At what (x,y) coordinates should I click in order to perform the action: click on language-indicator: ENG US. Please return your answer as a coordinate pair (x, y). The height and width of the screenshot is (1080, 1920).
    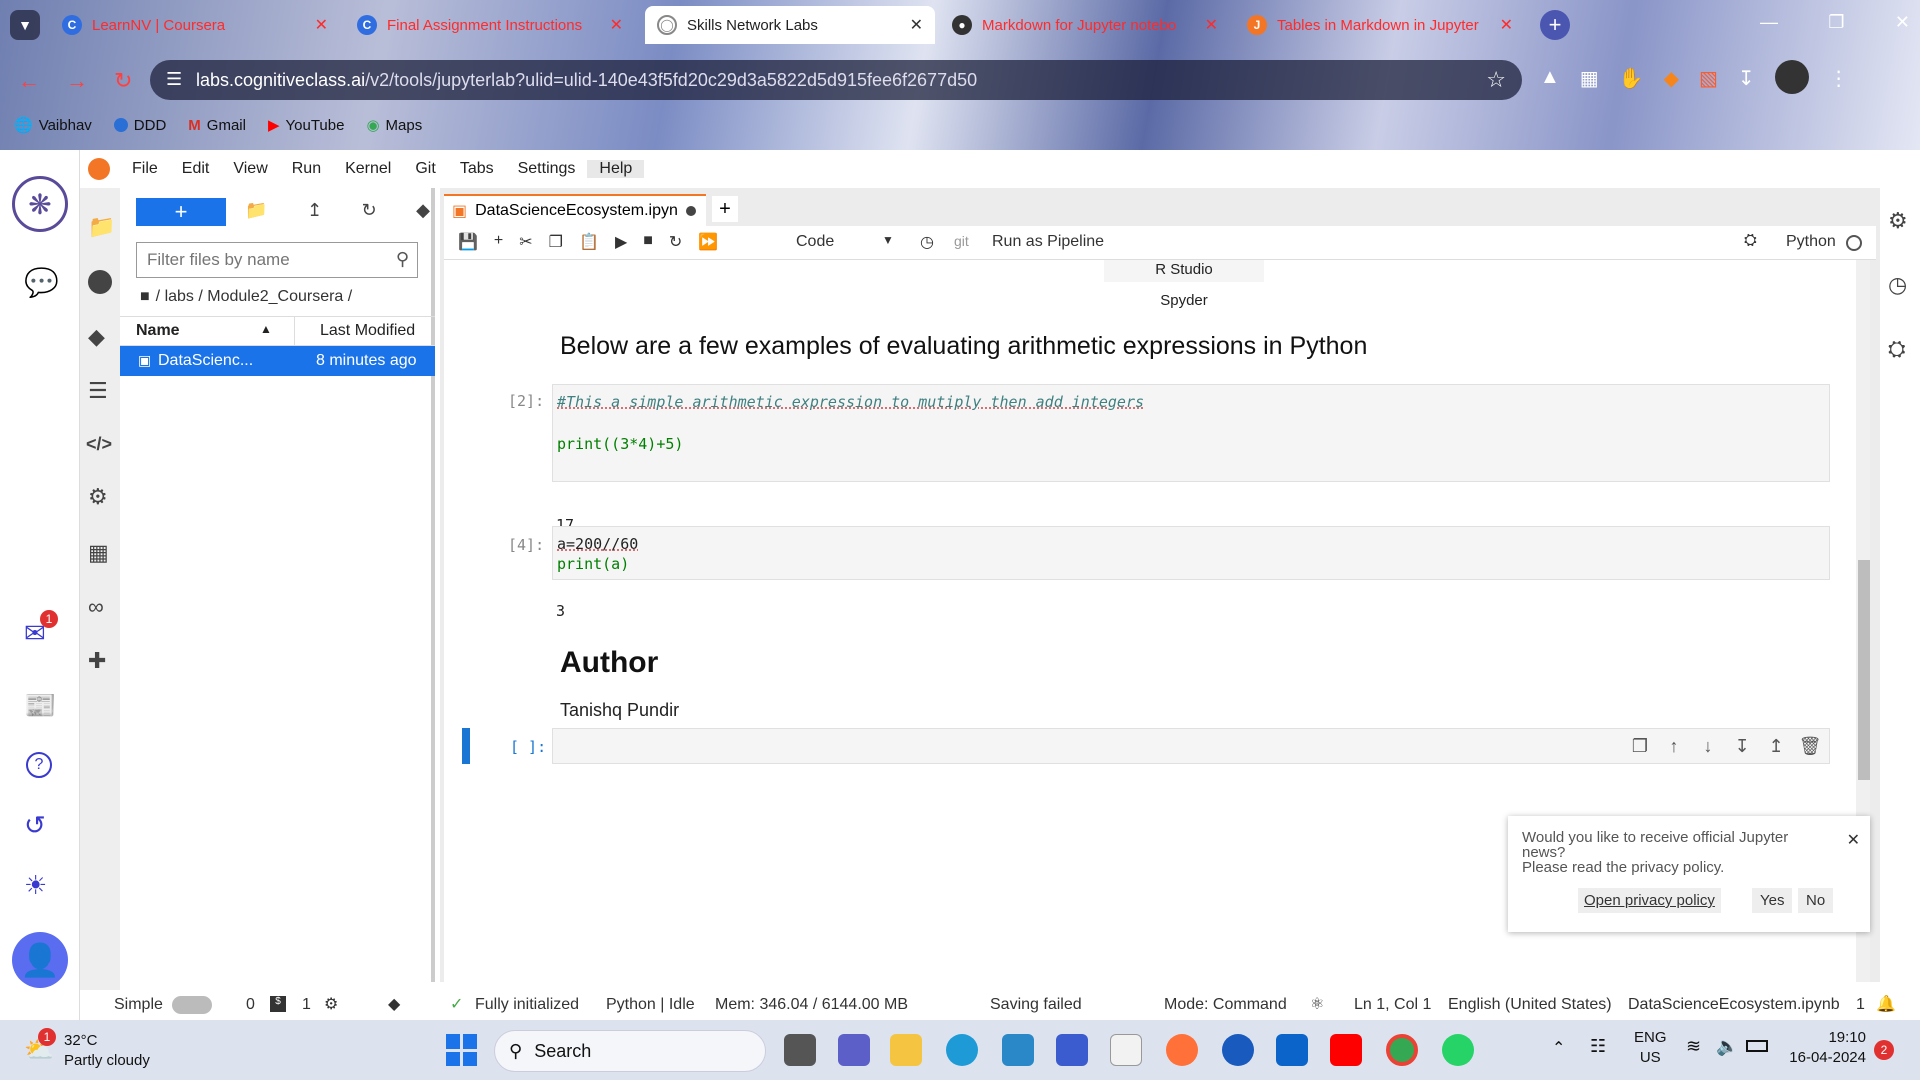
    Looking at the image, I should click on (1650, 1048).